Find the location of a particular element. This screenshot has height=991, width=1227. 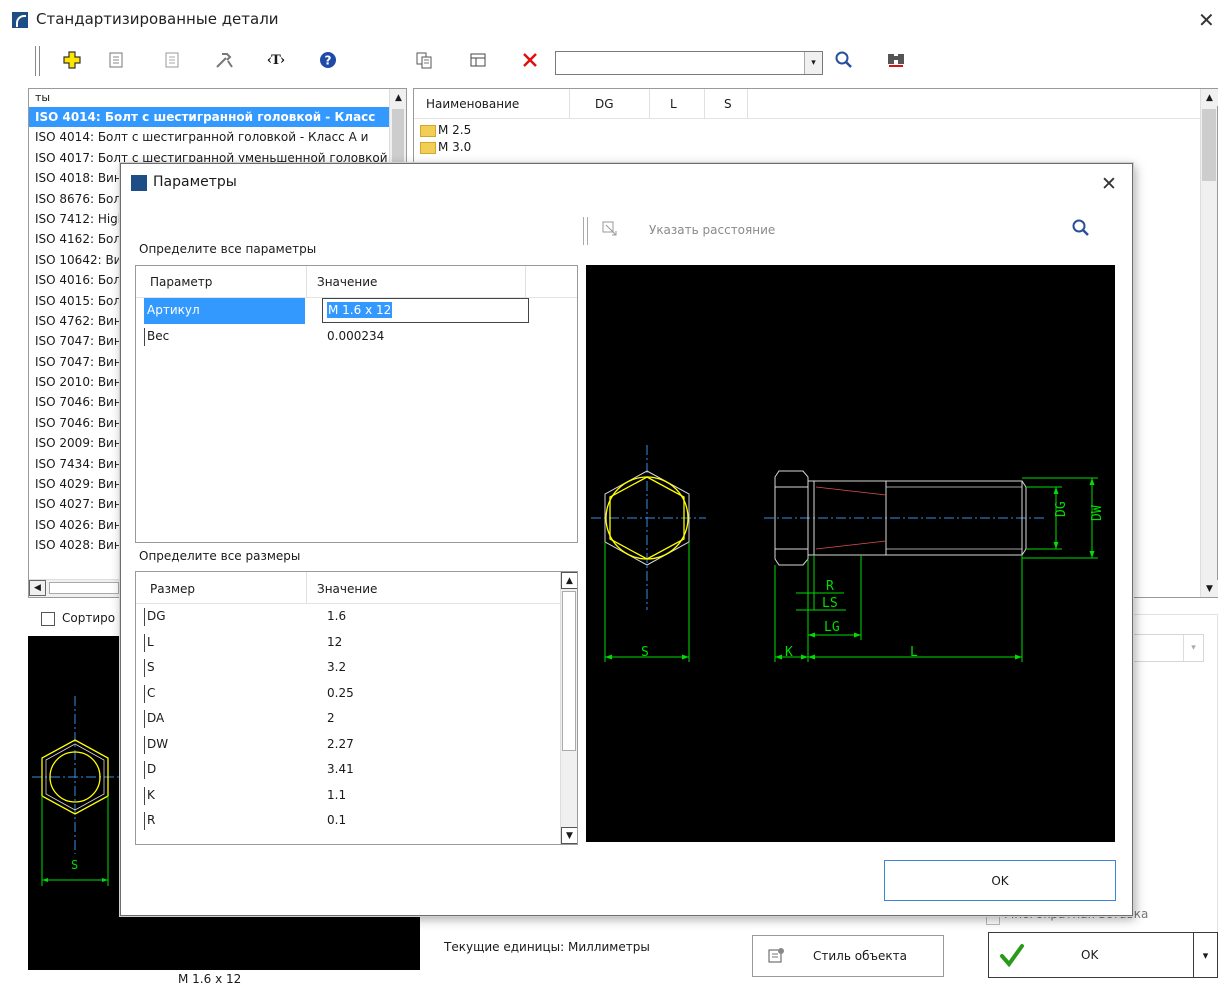

ok-button-label: OK is located at coordinates (1090, 955).